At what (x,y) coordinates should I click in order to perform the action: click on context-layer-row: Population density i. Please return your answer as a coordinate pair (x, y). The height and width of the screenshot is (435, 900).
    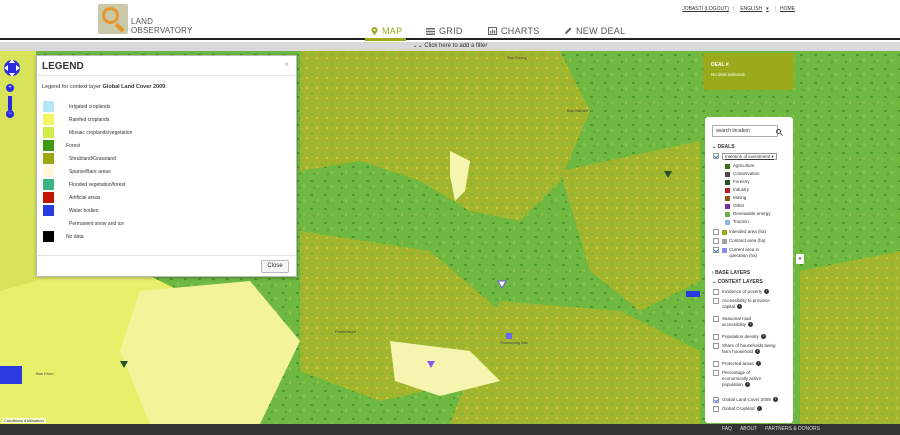
    Looking at the image, I should click on (739, 337).